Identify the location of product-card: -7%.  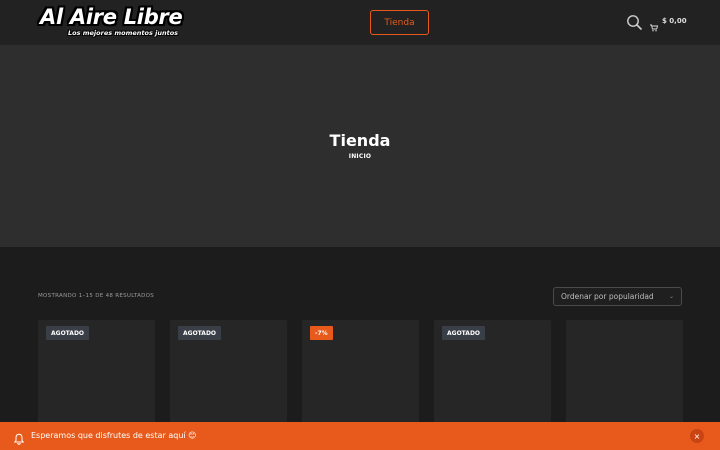
(360, 375).